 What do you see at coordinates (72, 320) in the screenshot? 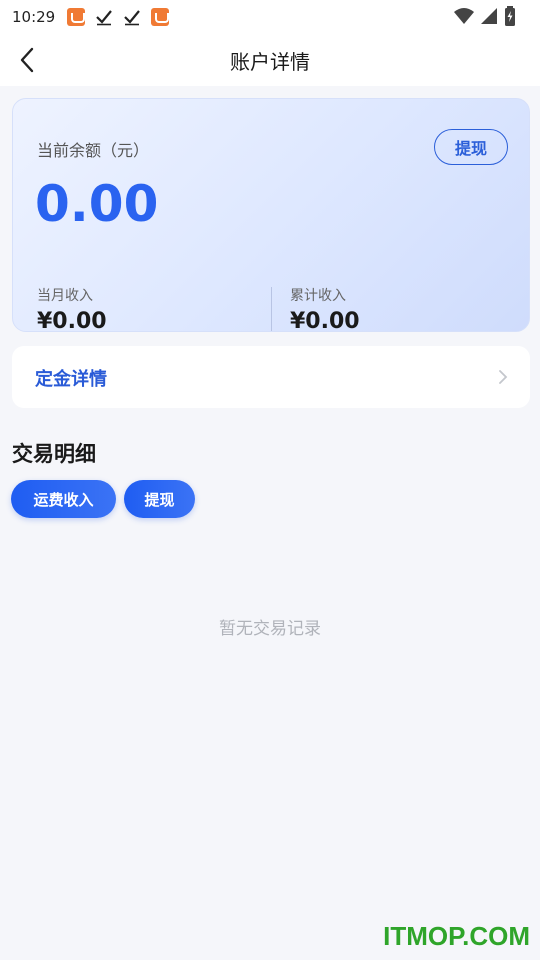
I see `month-income-value: ¥0.00` at bounding box center [72, 320].